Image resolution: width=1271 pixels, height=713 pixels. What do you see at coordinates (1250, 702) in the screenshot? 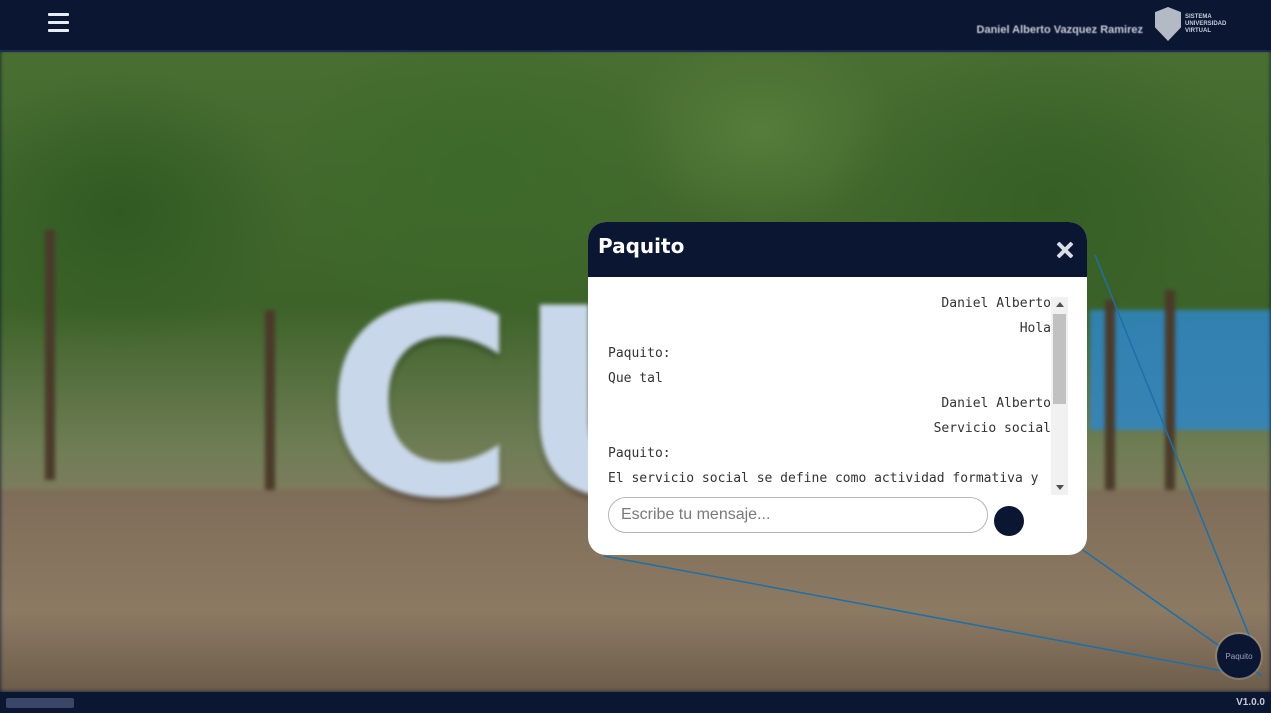
I see `version-label: V1.0.0` at bounding box center [1250, 702].